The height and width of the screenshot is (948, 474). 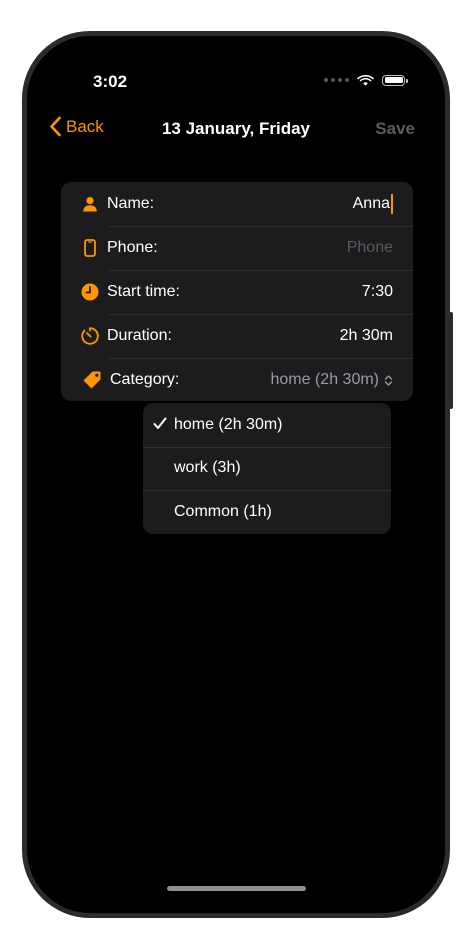 What do you see at coordinates (237, 248) in the screenshot?
I see `phone-row: Phone` at bounding box center [237, 248].